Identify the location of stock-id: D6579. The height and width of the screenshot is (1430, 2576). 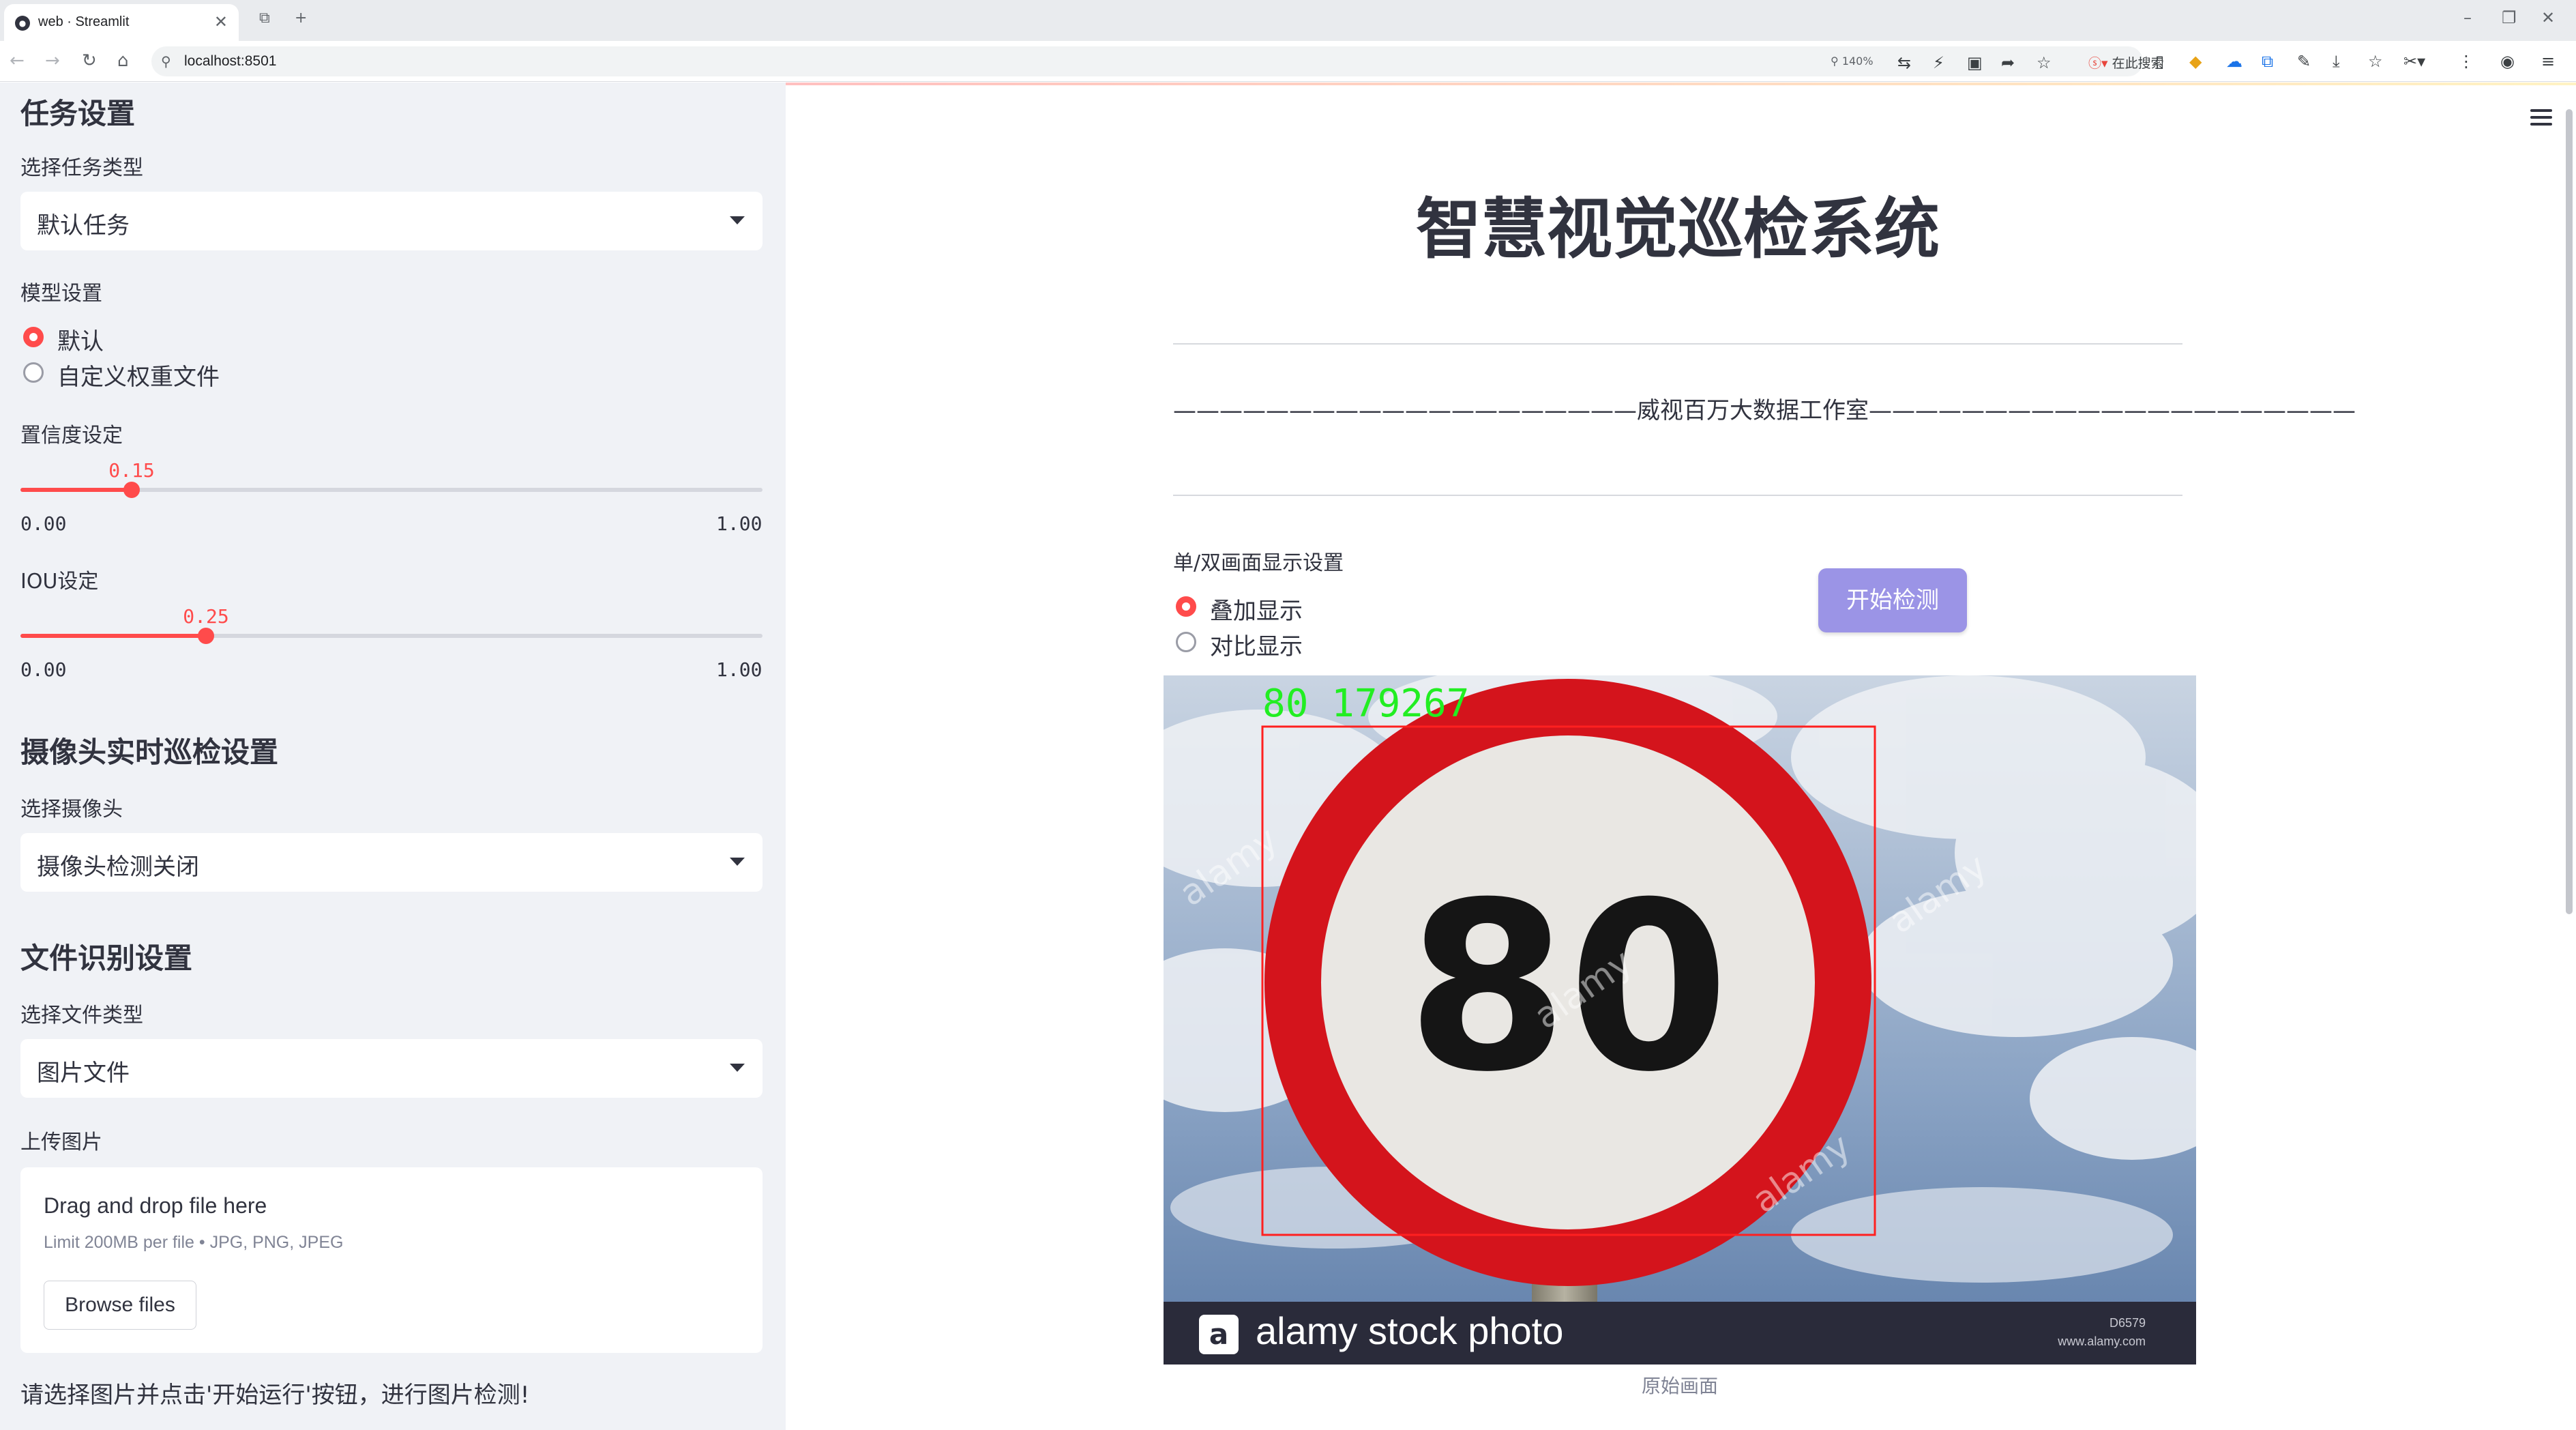
(2127, 1323).